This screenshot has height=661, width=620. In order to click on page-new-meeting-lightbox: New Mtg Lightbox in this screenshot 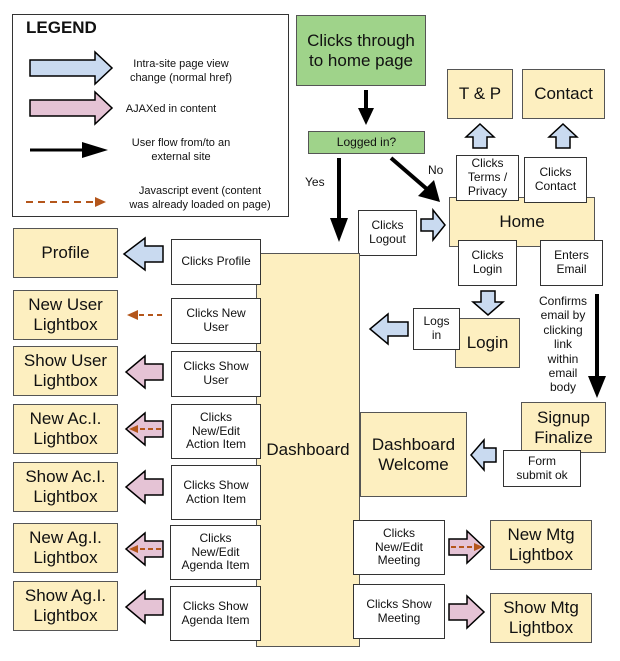, I will do `click(541, 545)`.